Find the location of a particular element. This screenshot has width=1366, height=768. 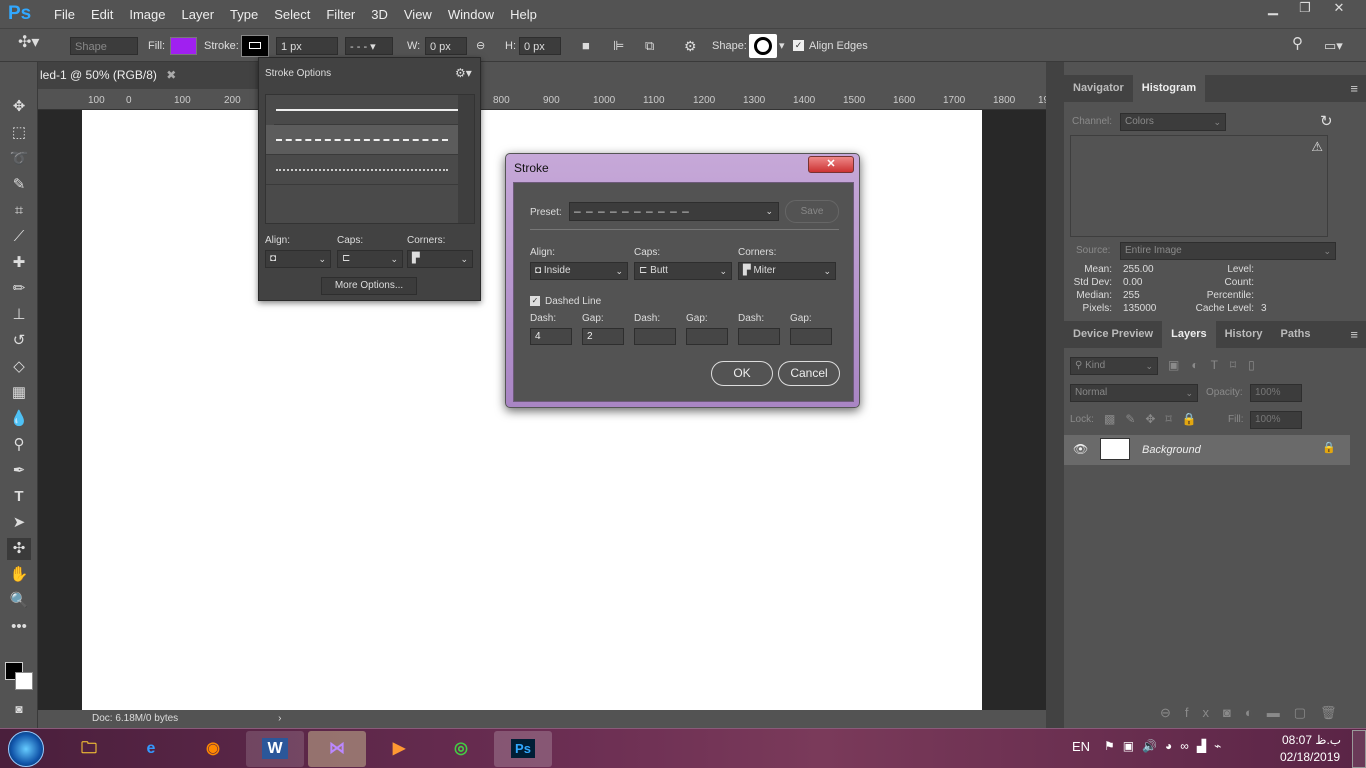

healing-brush-tool-icon: ✚ is located at coordinates (19, 263).